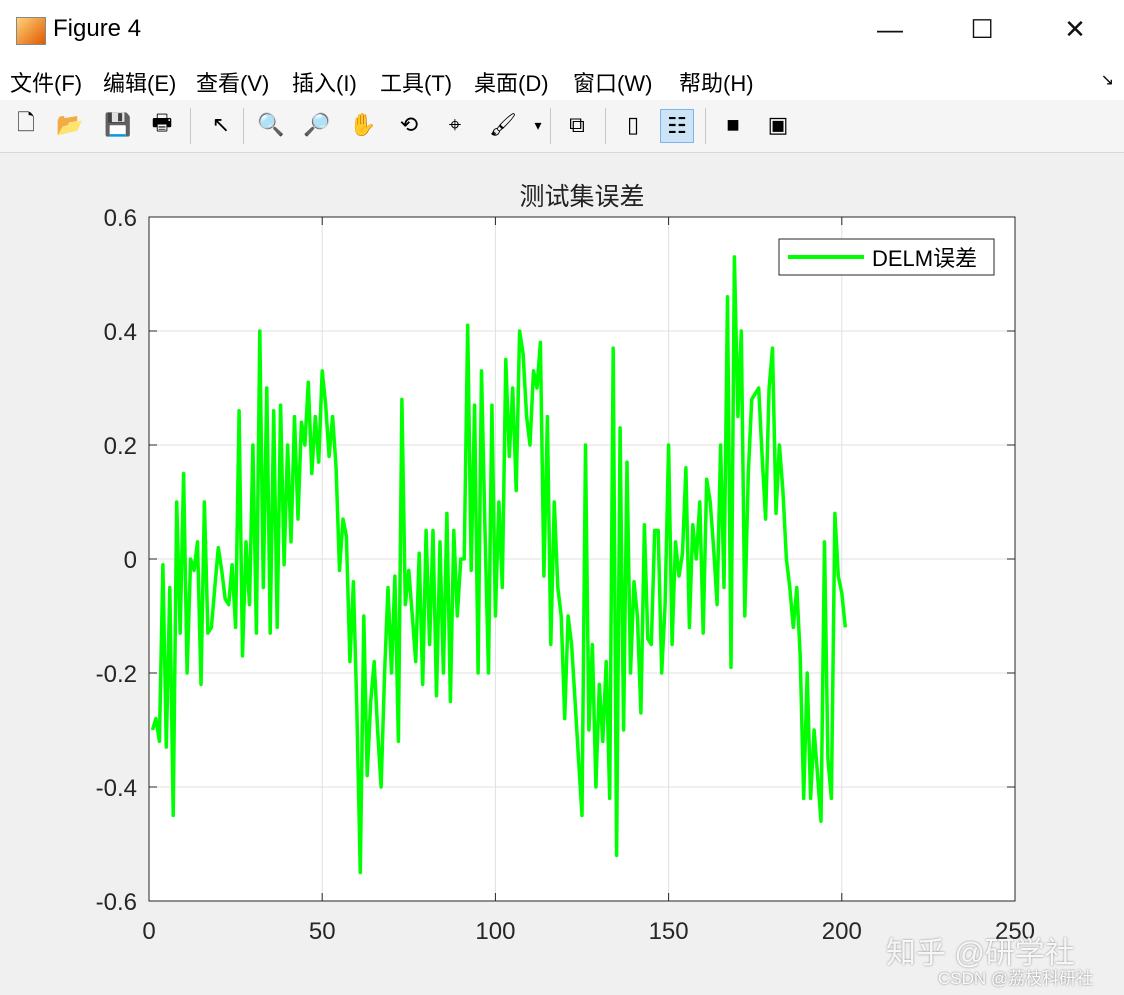 The image size is (1124, 995). I want to click on chart-title: 测试集误差, so click(581, 196).